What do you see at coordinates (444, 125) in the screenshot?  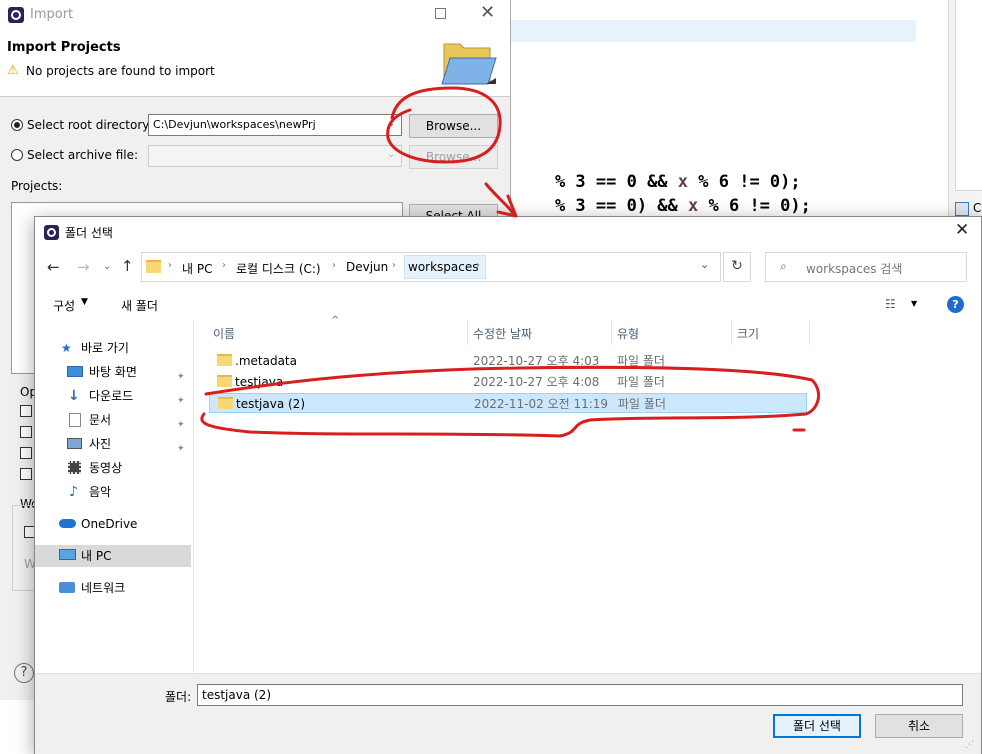 I see `annotation-circle` at bounding box center [444, 125].